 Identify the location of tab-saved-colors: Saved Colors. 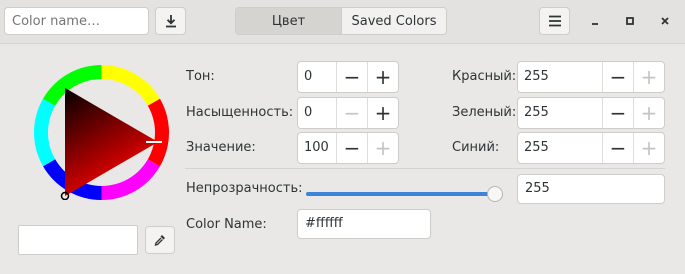
(393, 21).